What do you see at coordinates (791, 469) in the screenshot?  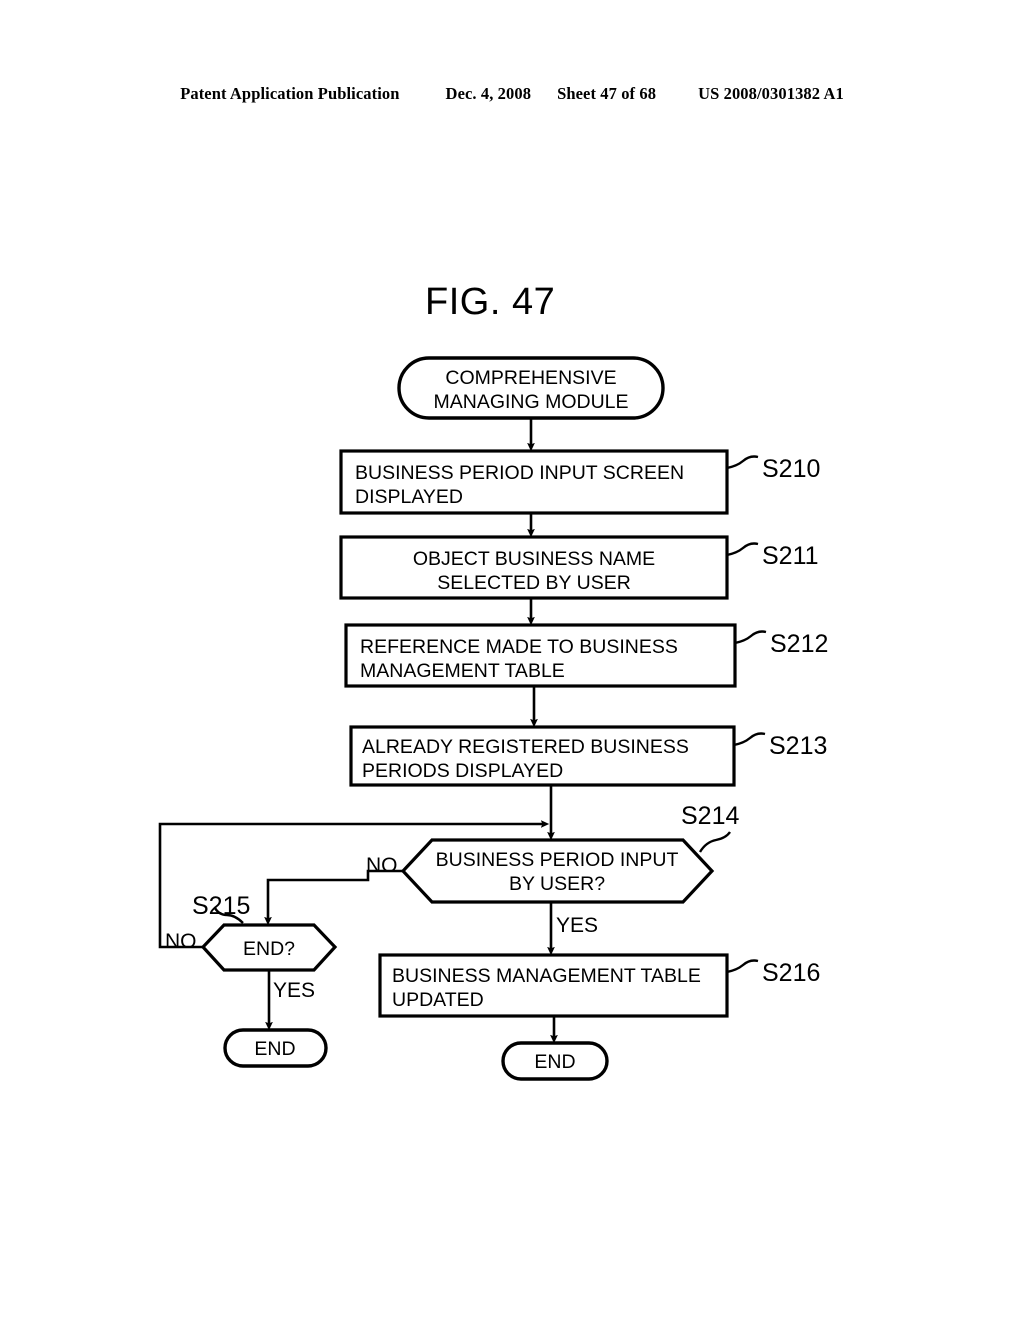 I see `step-label-s210: S210` at bounding box center [791, 469].